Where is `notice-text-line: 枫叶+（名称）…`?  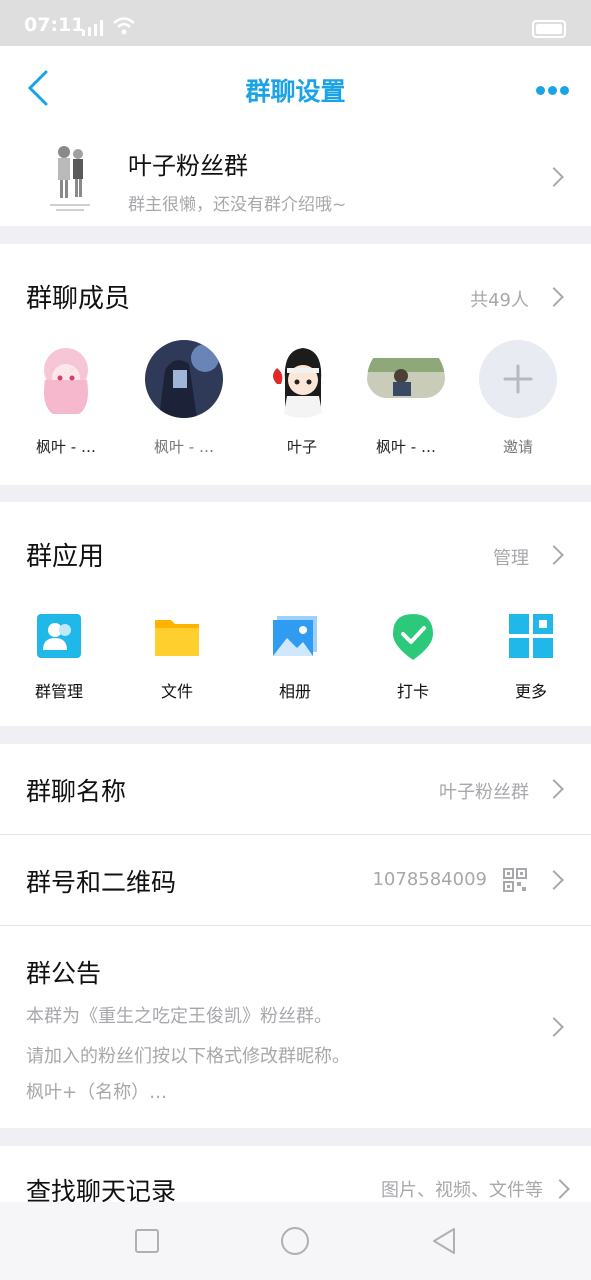 notice-text-line: 枫叶+（名称）… is located at coordinates (97, 1092).